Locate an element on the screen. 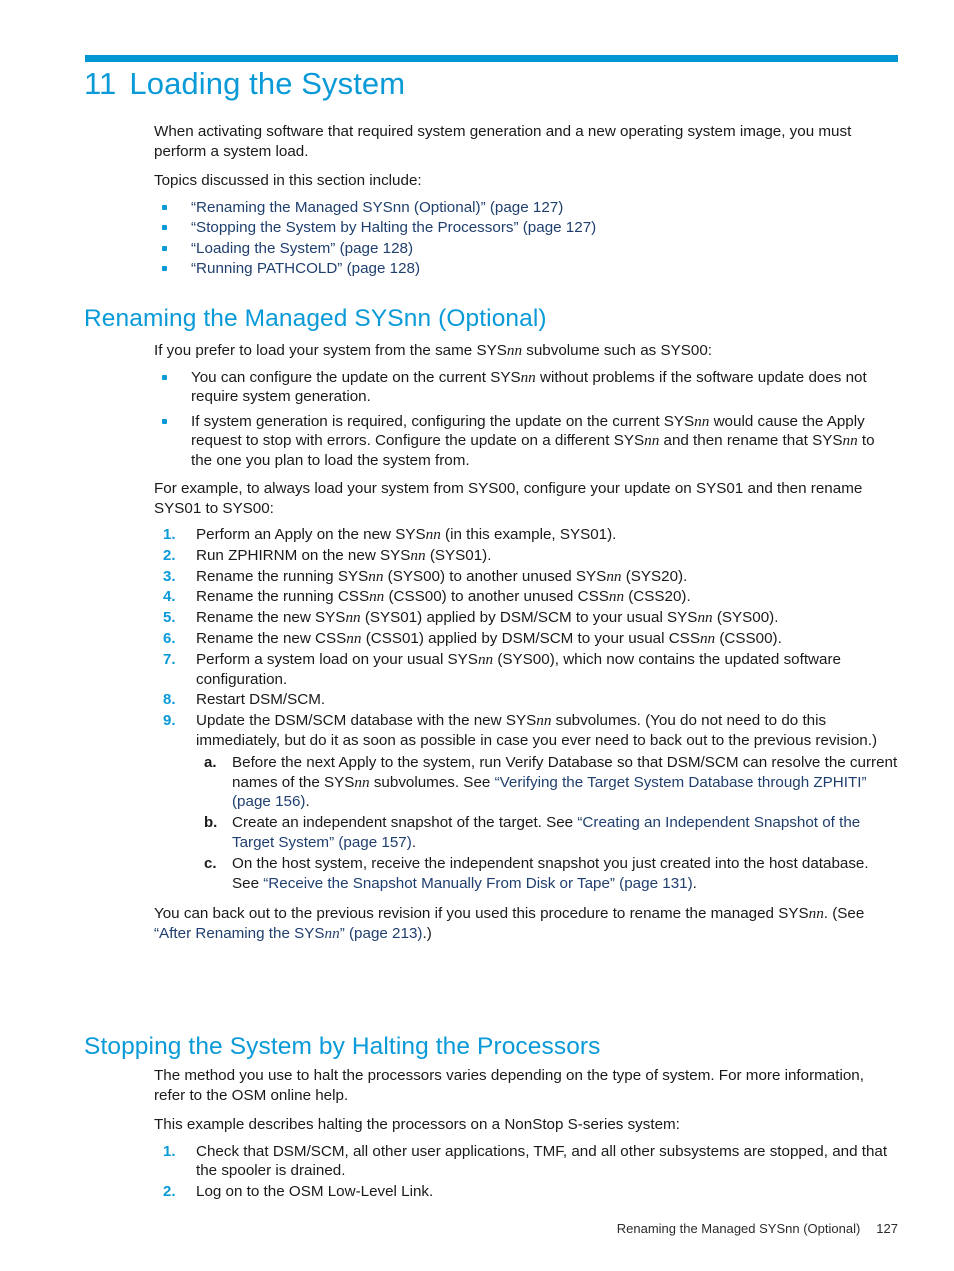 The image size is (954, 1271). step-text-a: Restart DSM/SCM. is located at coordinates (261, 700).